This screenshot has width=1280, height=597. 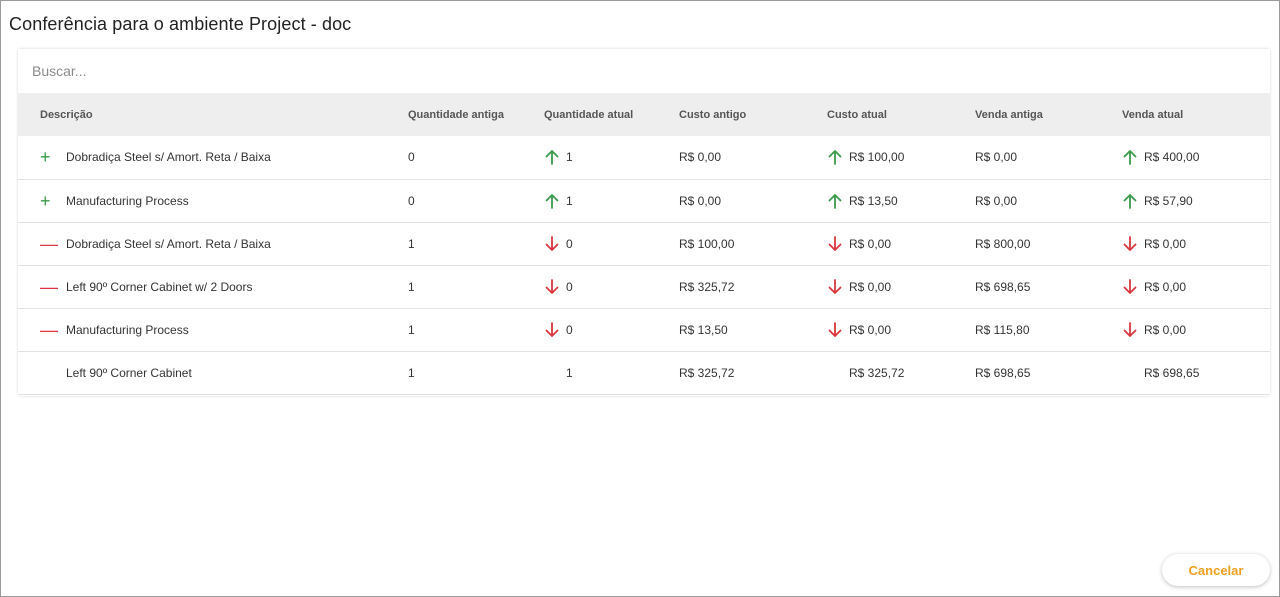 I want to click on header-descricao: Descrição, so click(x=213, y=114).